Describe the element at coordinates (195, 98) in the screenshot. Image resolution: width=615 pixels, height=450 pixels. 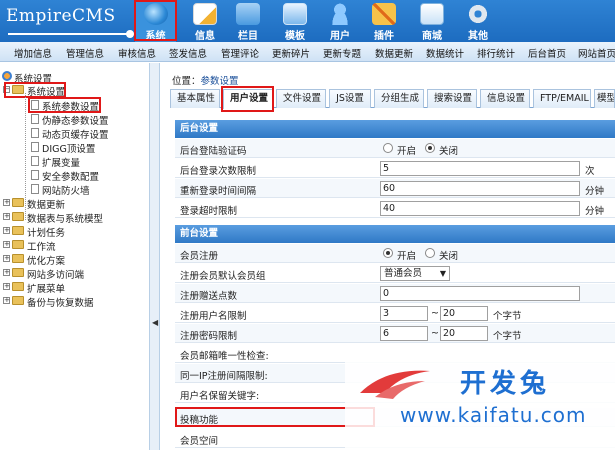
I see `tab-basic: 基本属性` at that location.